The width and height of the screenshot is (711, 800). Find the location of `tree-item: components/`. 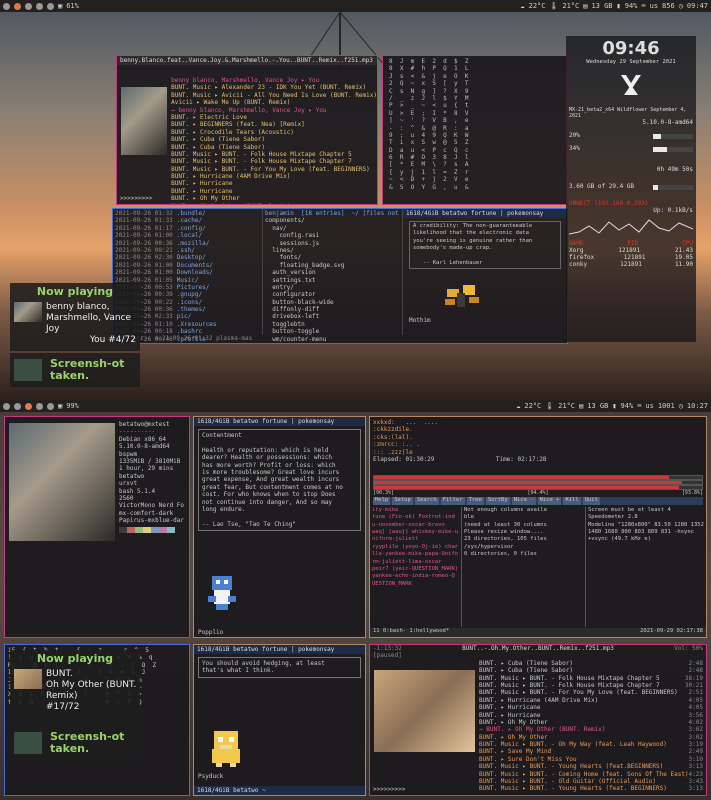

tree-item: components/ is located at coordinates (332, 220).